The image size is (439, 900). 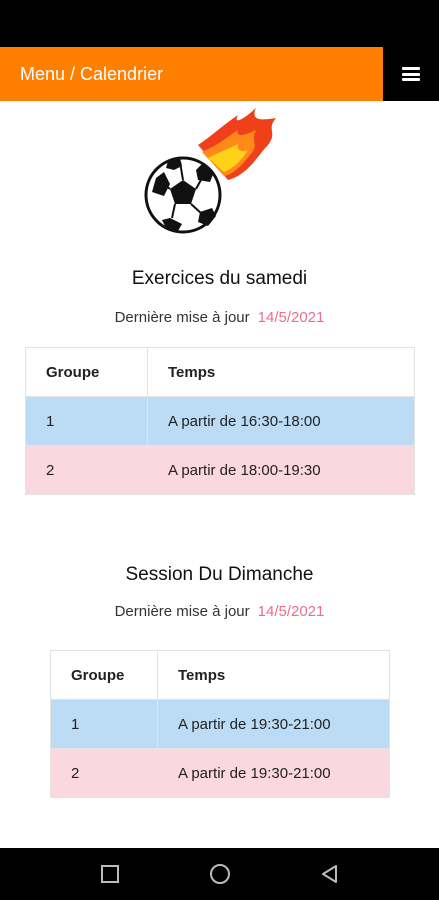 What do you see at coordinates (281, 421) in the screenshot?
I see `time-cell: A partir de 16:30-18:00` at bounding box center [281, 421].